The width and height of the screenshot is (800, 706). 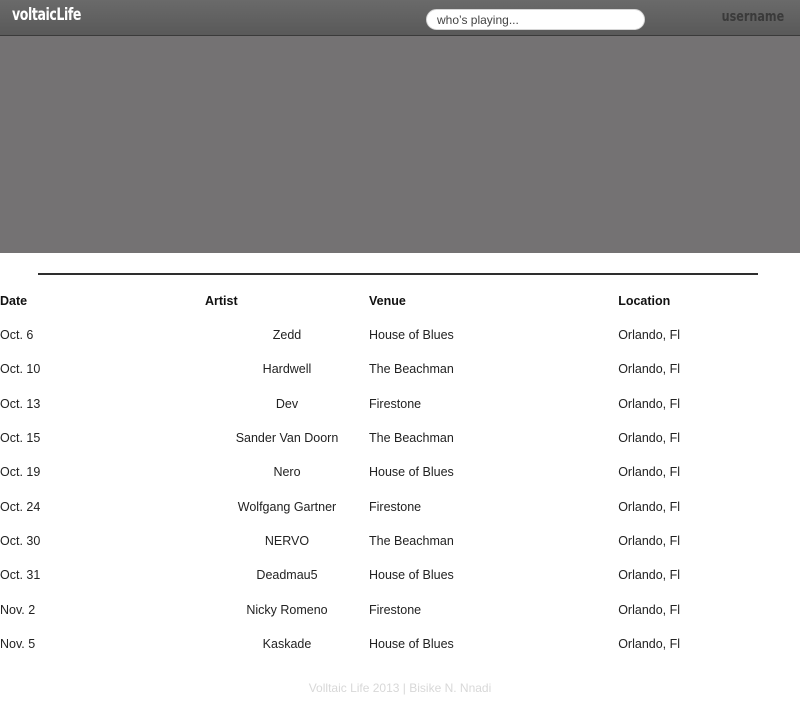 What do you see at coordinates (400, 18) in the screenshot?
I see `top-bar: voltaicLife username` at bounding box center [400, 18].